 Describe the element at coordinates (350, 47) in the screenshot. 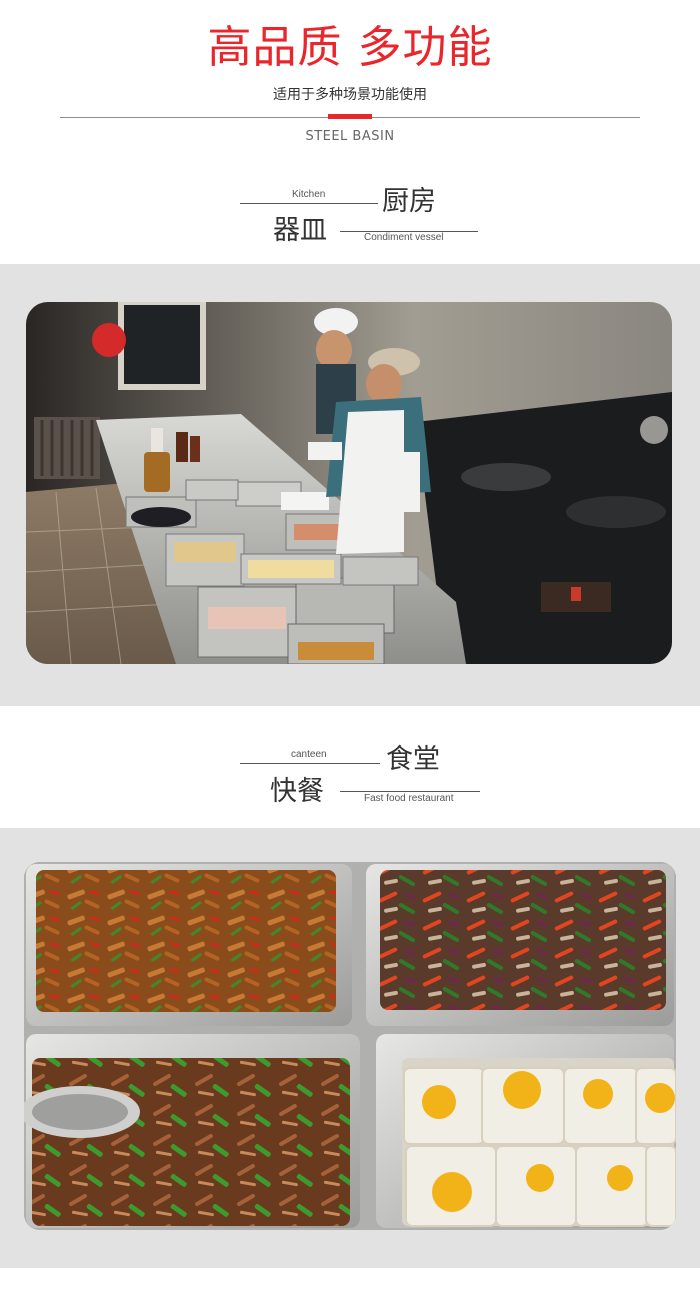

I see `main-title: 高品质 多功能` at that location.